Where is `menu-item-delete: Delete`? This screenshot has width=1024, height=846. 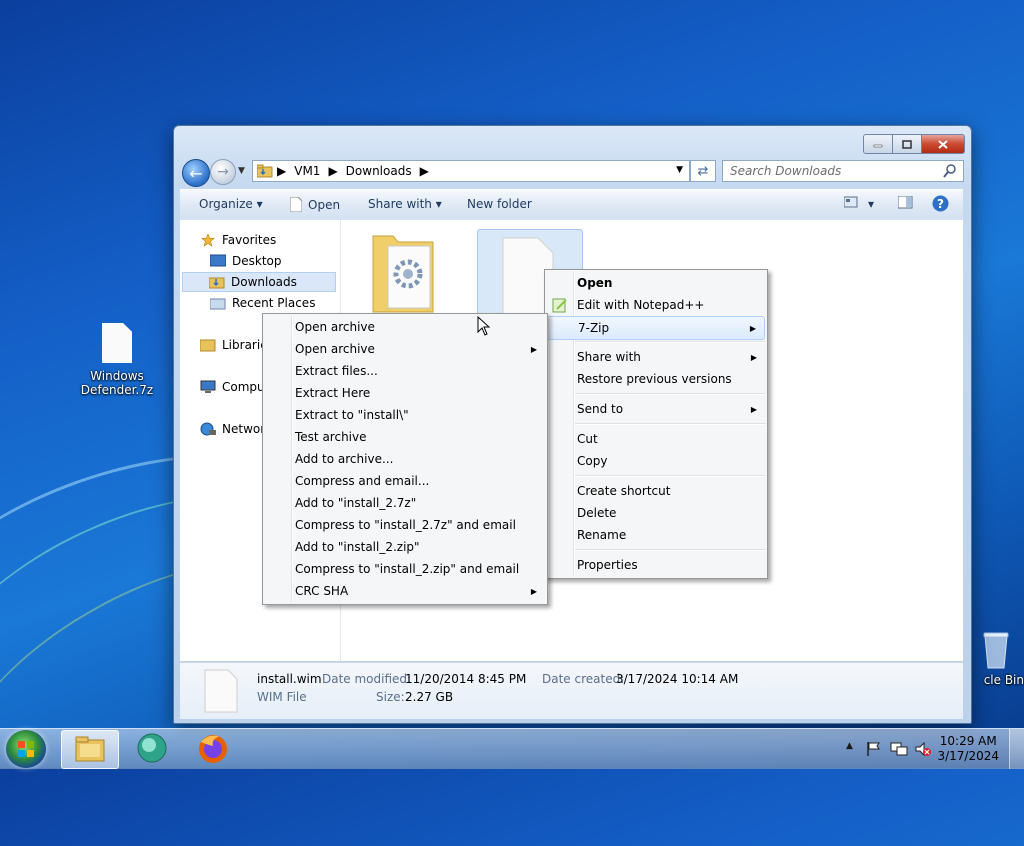
menu-item-delete: Delete is located at coordinates (656, 513).